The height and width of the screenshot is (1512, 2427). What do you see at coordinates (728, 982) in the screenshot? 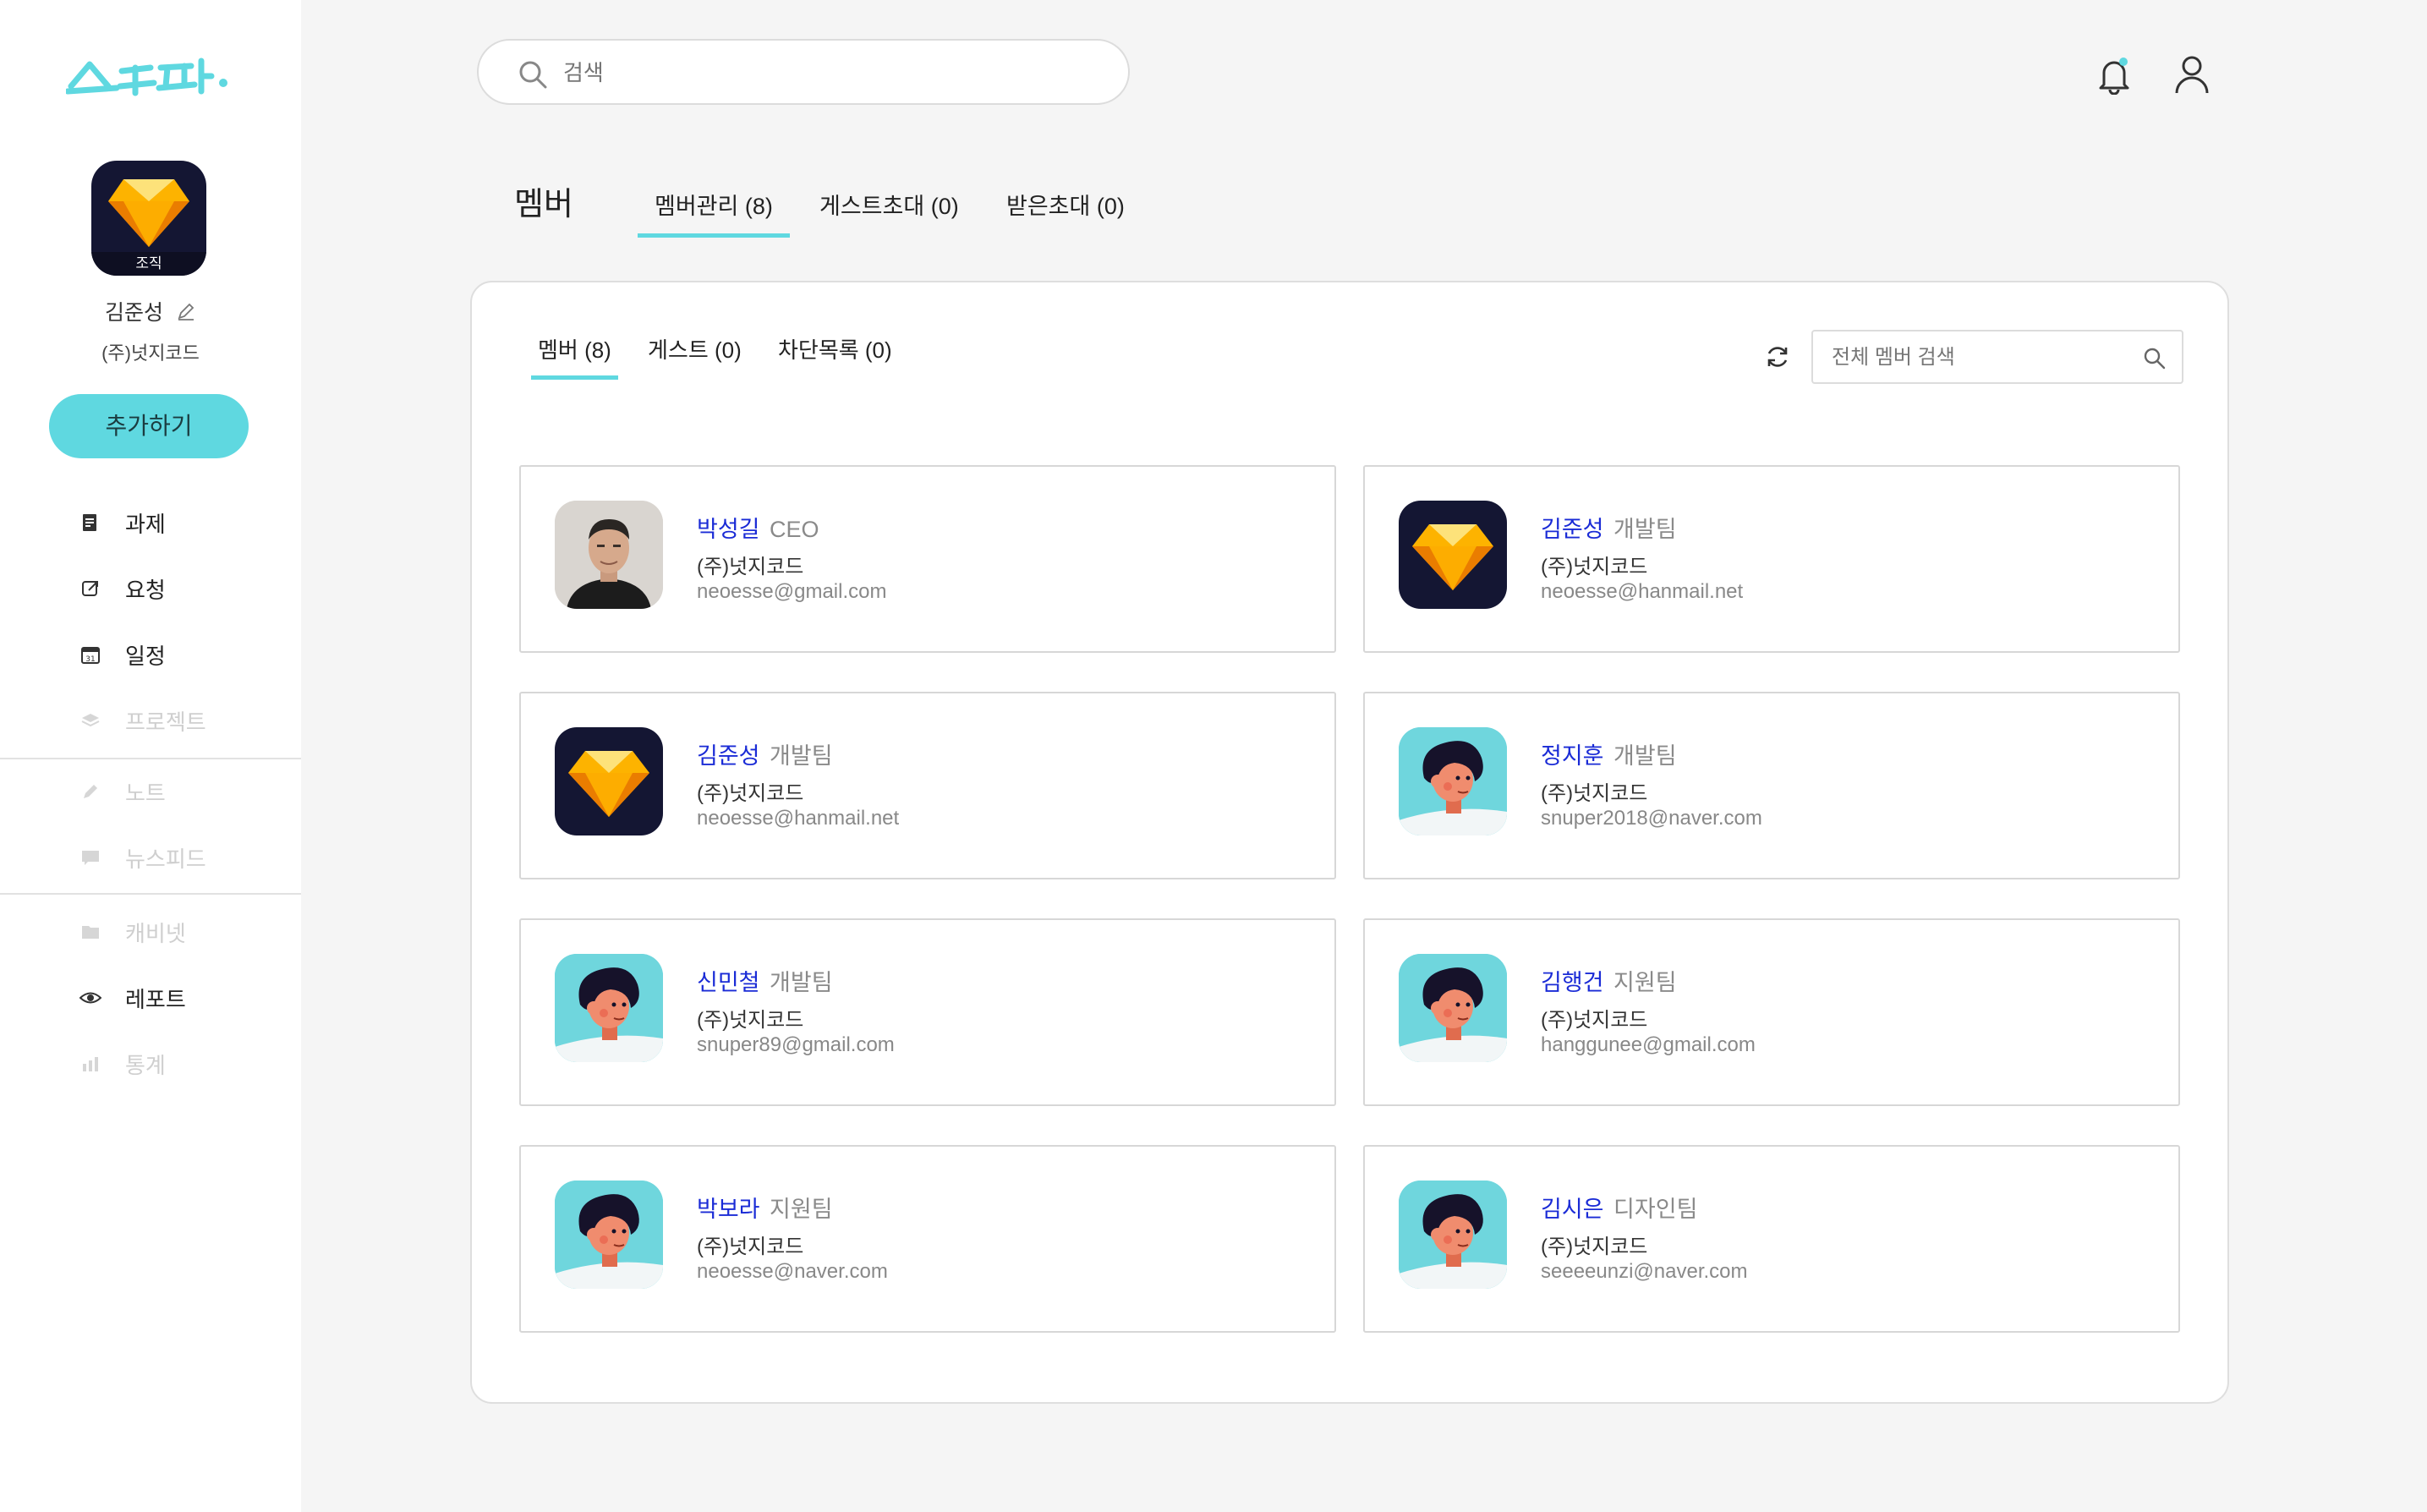
I see `member-name: 신민철` at bounding box center [728, 982].